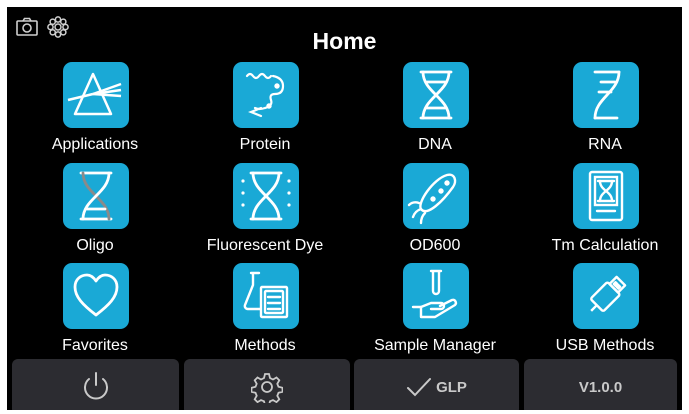 The height and width of the screenshot is (414, 689). What do you see at coordinates (266, 196) in the screenshot?
I see `fluorescent-helix-icon` at bounding box center [266, 196].